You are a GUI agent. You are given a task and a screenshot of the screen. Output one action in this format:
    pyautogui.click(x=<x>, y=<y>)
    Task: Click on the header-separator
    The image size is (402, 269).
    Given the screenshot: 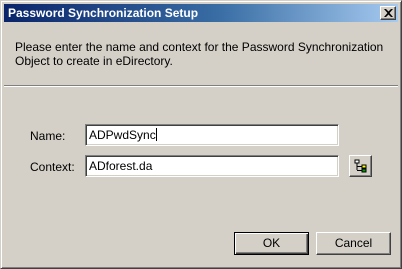 What is the action you would take?
    pyautogui.click(x=201, y=86)
    